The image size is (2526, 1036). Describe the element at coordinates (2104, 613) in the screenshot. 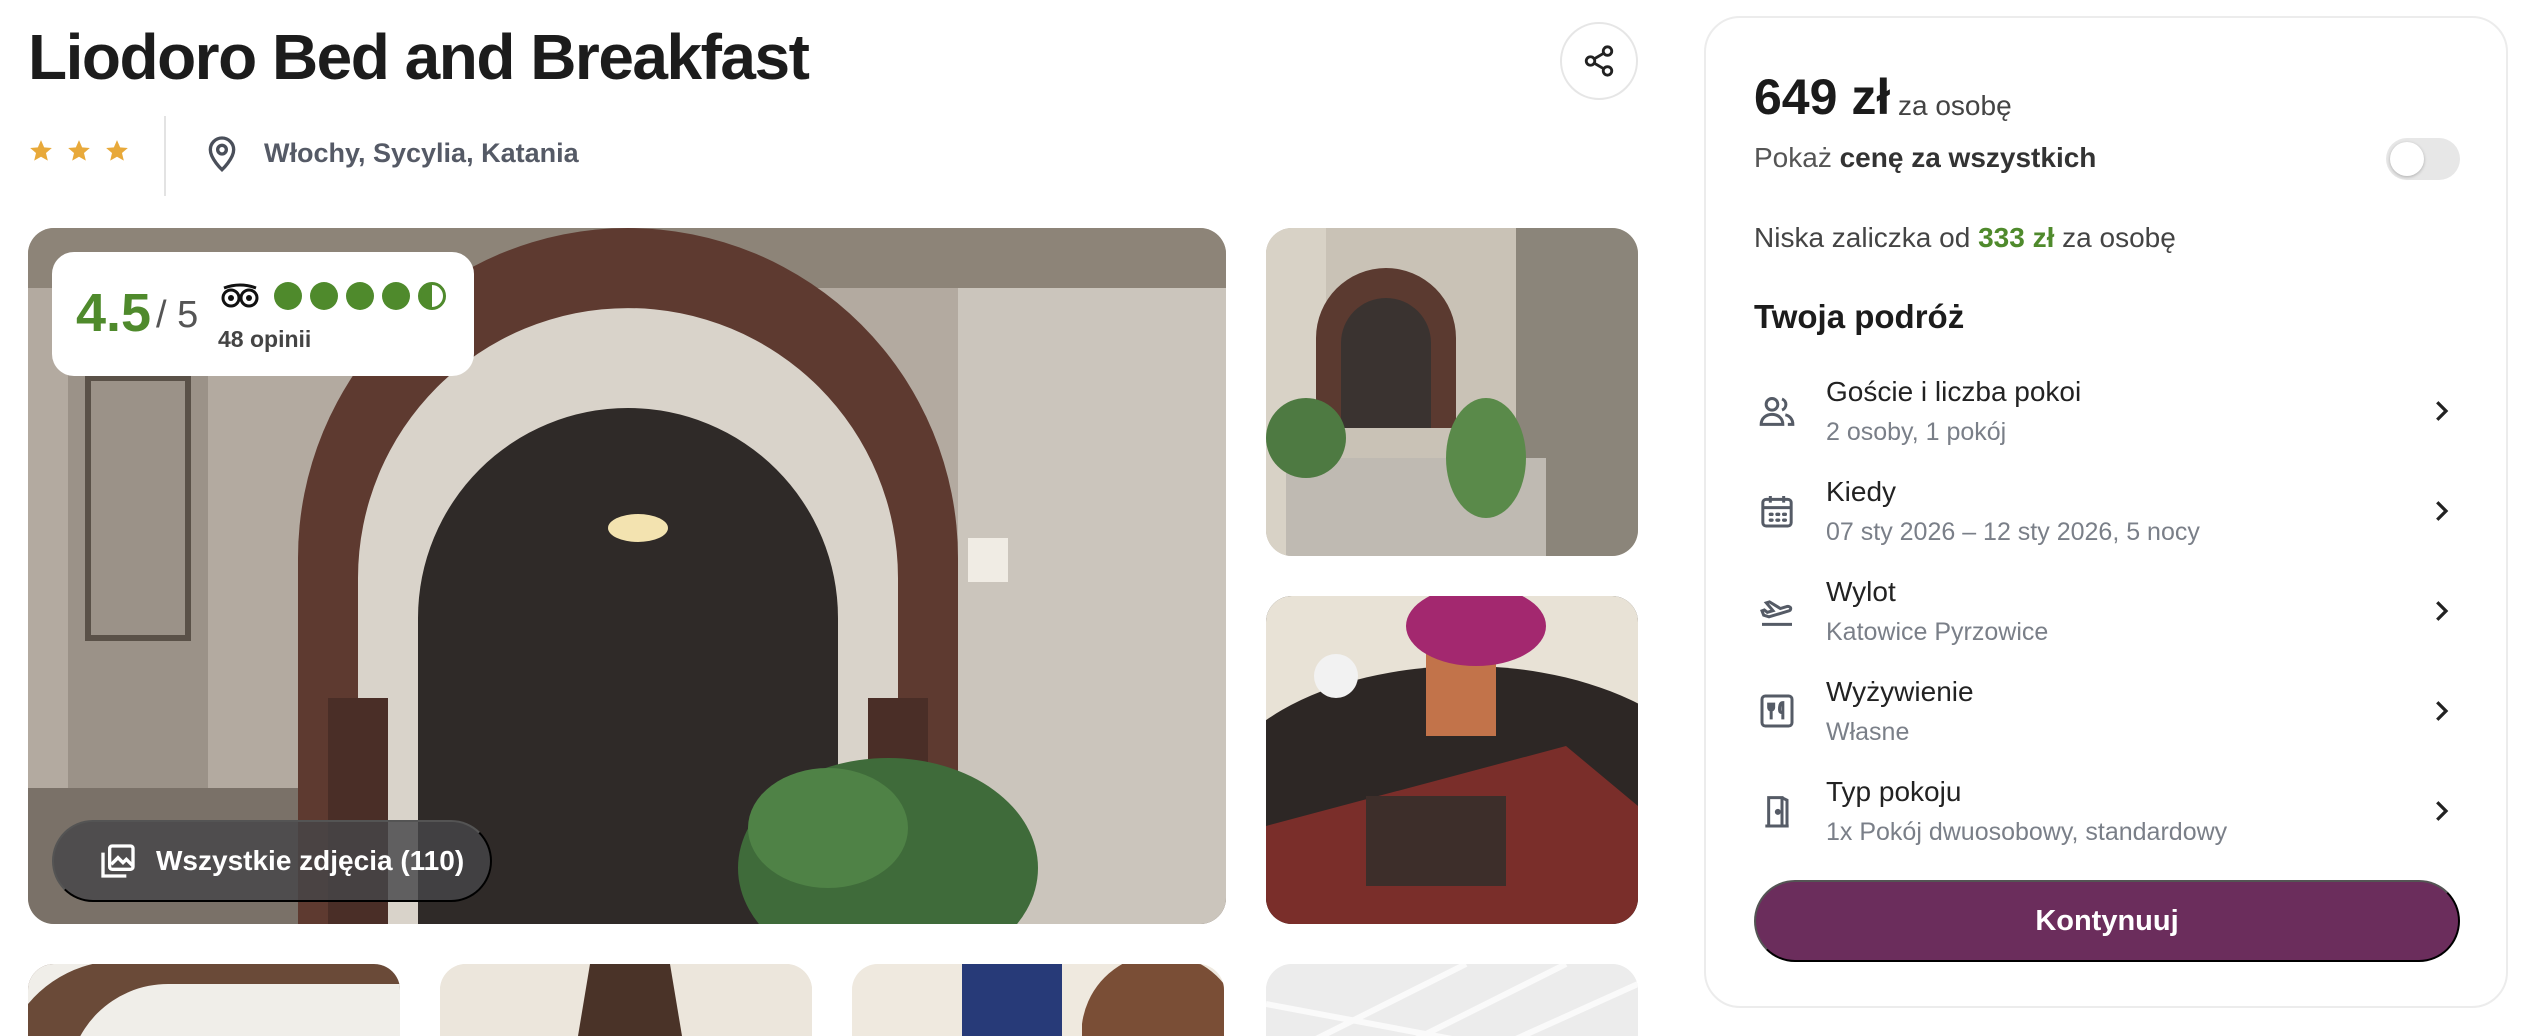

I see `trip-row-departure: Wylot Katowice Pyrzowice` at that location.